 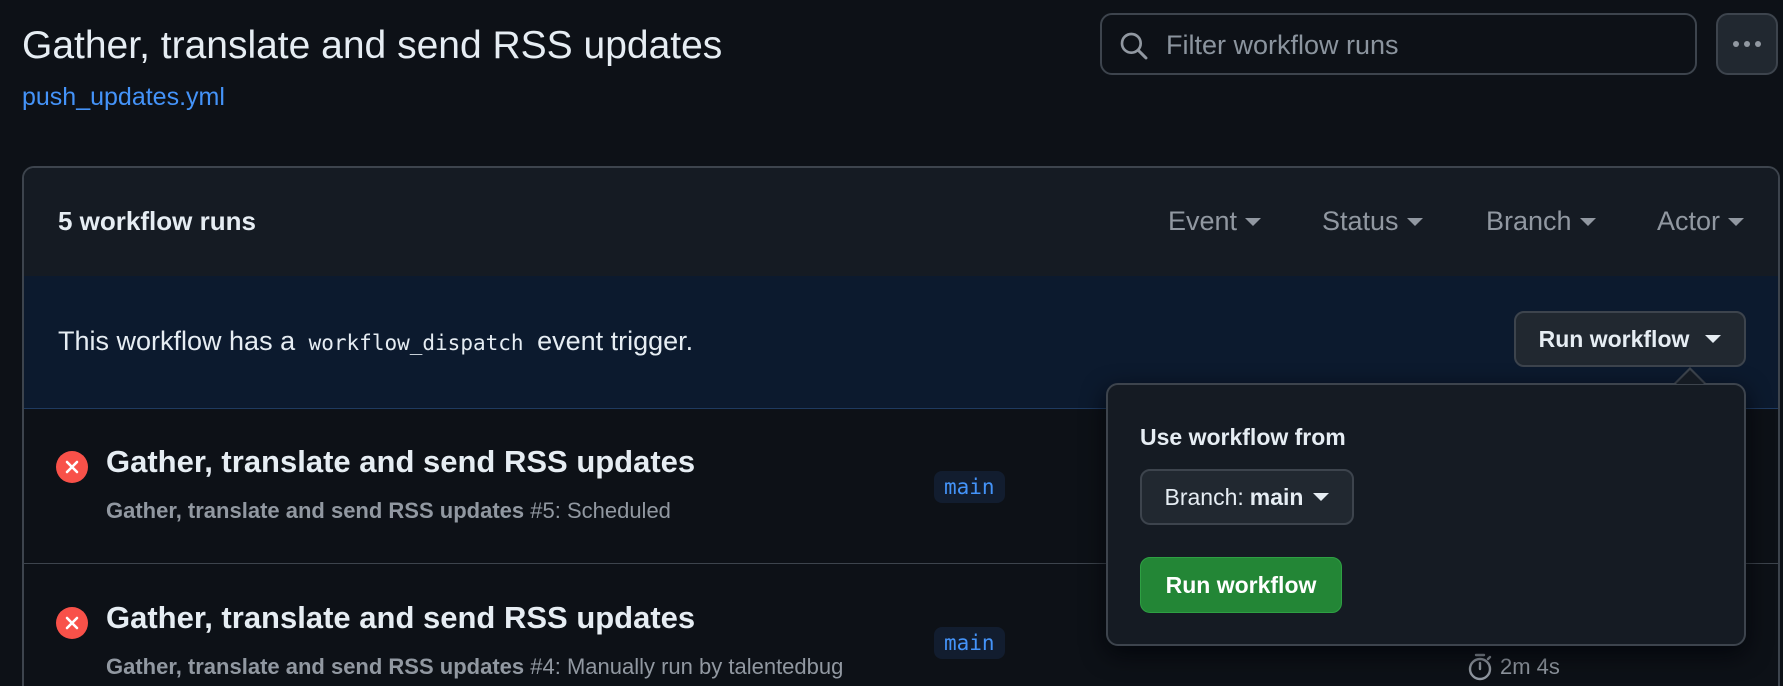 I want to click on kebab-horizontal-icon, so click(x=1747, y=44).